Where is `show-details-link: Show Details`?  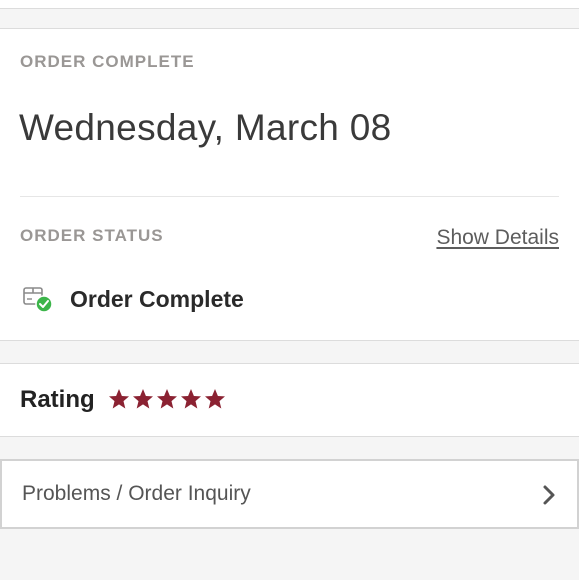
show-details-link: Show Details is located at coordinates (497, 238).